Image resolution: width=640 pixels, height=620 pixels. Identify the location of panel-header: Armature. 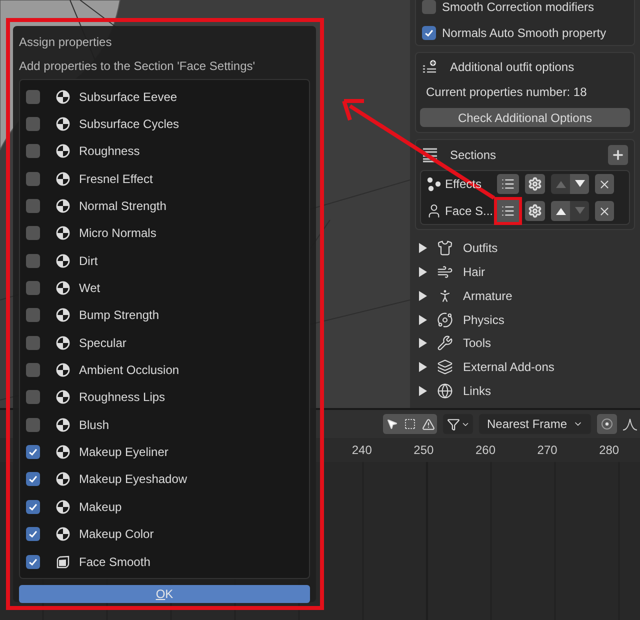
(525, 296).